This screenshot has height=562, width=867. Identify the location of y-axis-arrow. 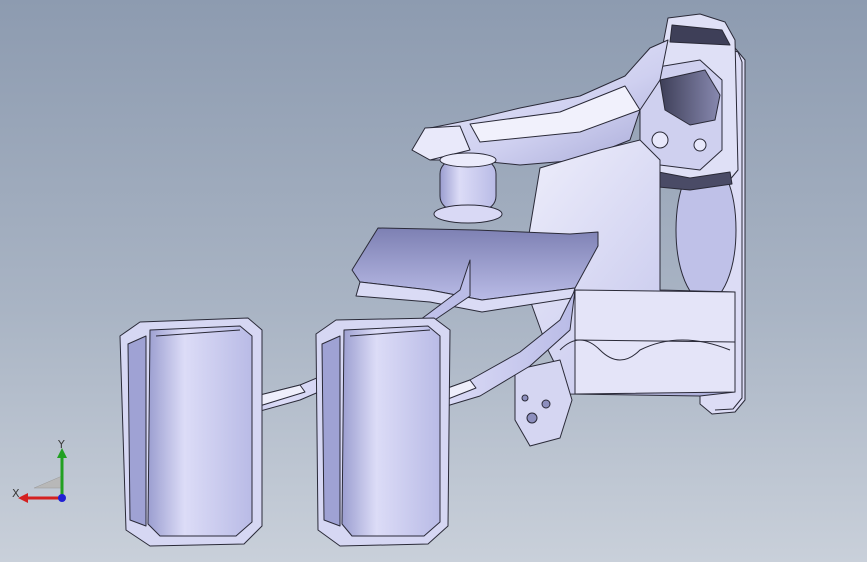
(62, 473).